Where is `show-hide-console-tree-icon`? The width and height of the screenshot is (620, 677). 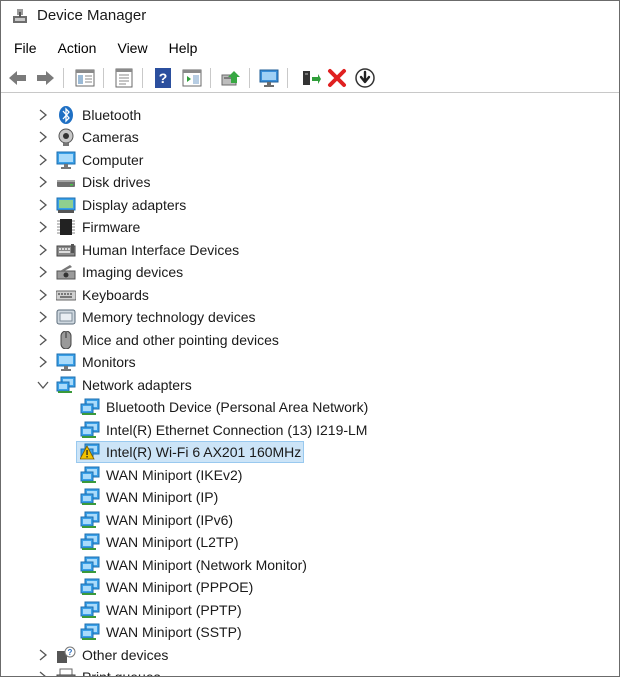
show-hide-console-tree-icon is located at coordinates (85, 78).